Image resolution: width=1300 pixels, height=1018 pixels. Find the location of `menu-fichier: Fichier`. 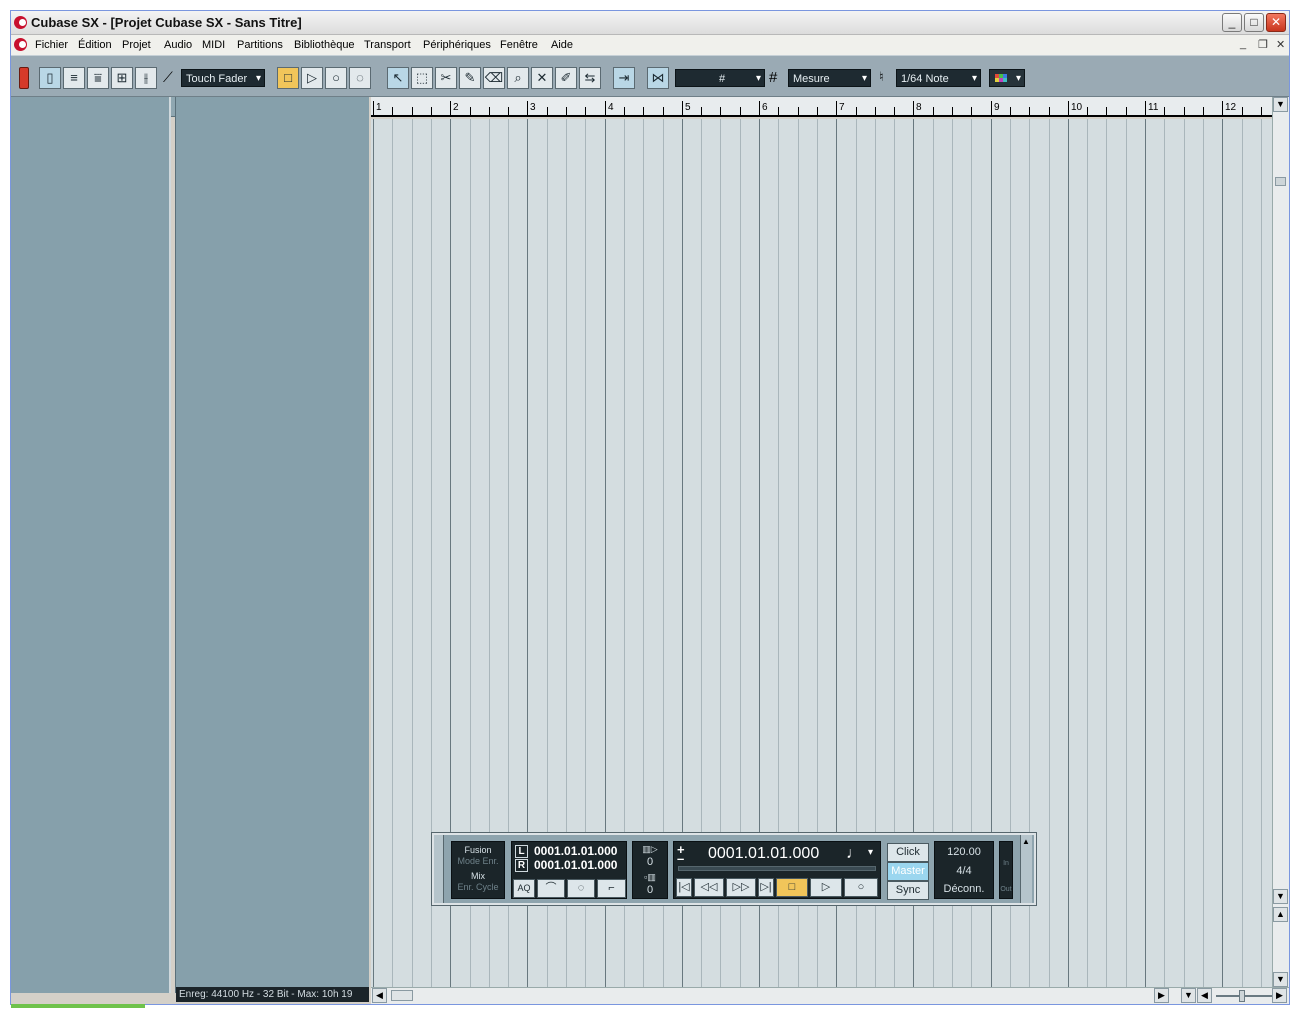

menu-fichier: Fichier is located at coordinates (51, 45).